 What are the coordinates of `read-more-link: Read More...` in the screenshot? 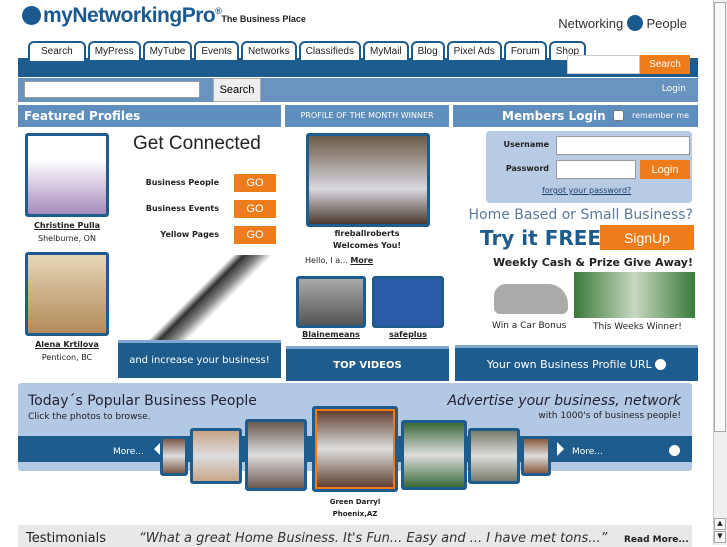 It's located at (656, 540).